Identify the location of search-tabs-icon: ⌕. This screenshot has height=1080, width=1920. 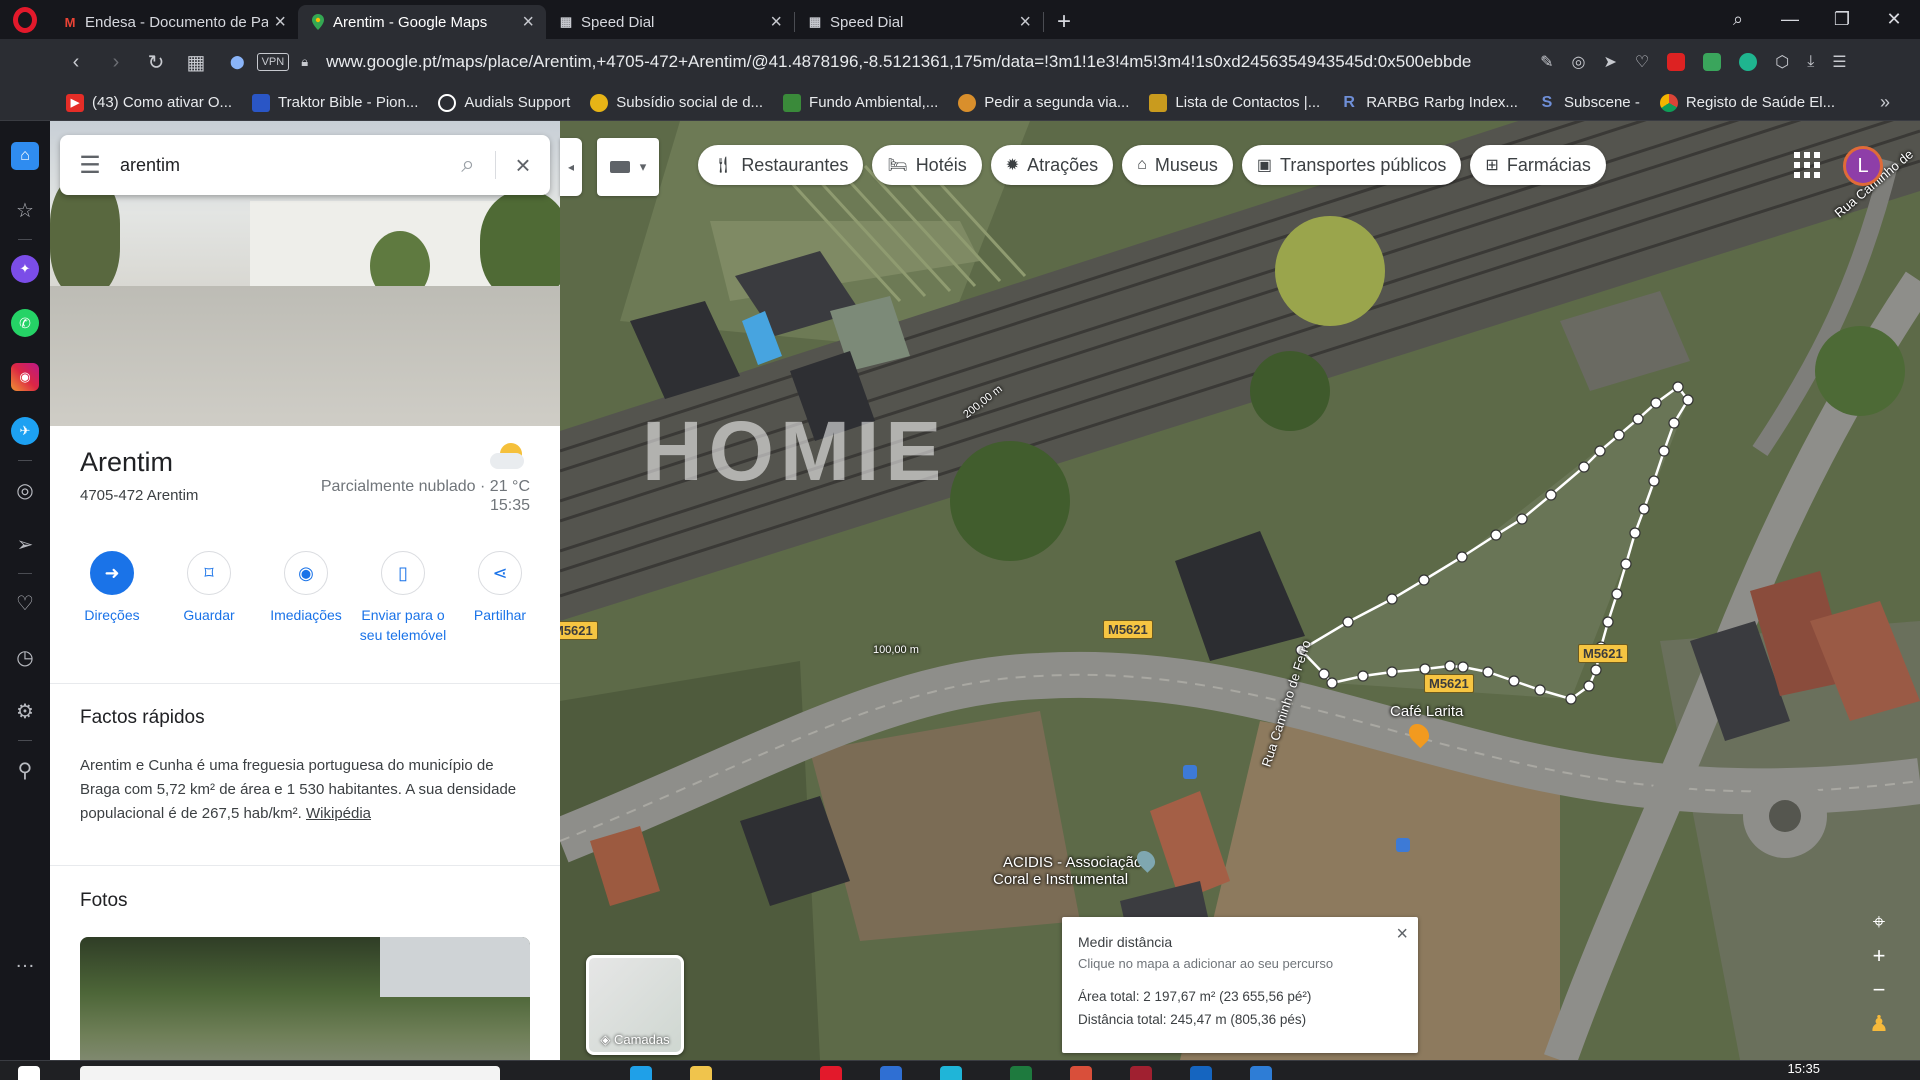
(1738, 19).